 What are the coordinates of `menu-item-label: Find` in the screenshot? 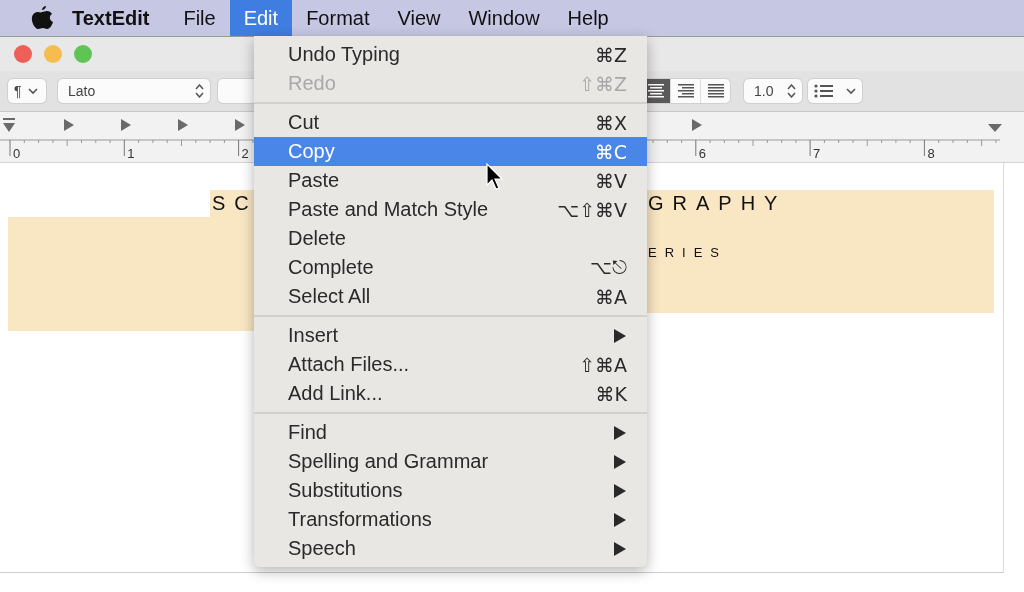 It's located at (307, 432).